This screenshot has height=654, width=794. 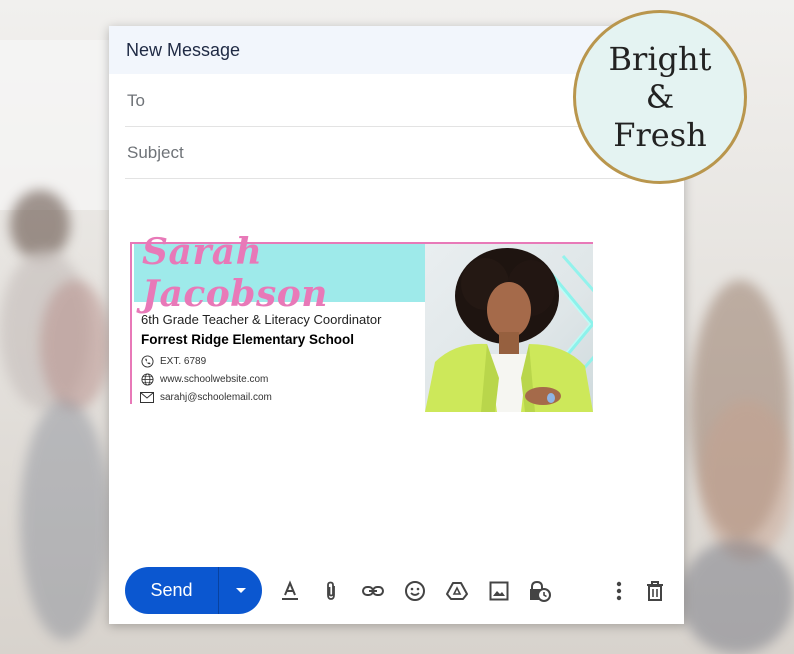 What do you see at coordinates (373, 591) in the screenshot?
I see `link-icon` at bounding box center [373, 591].